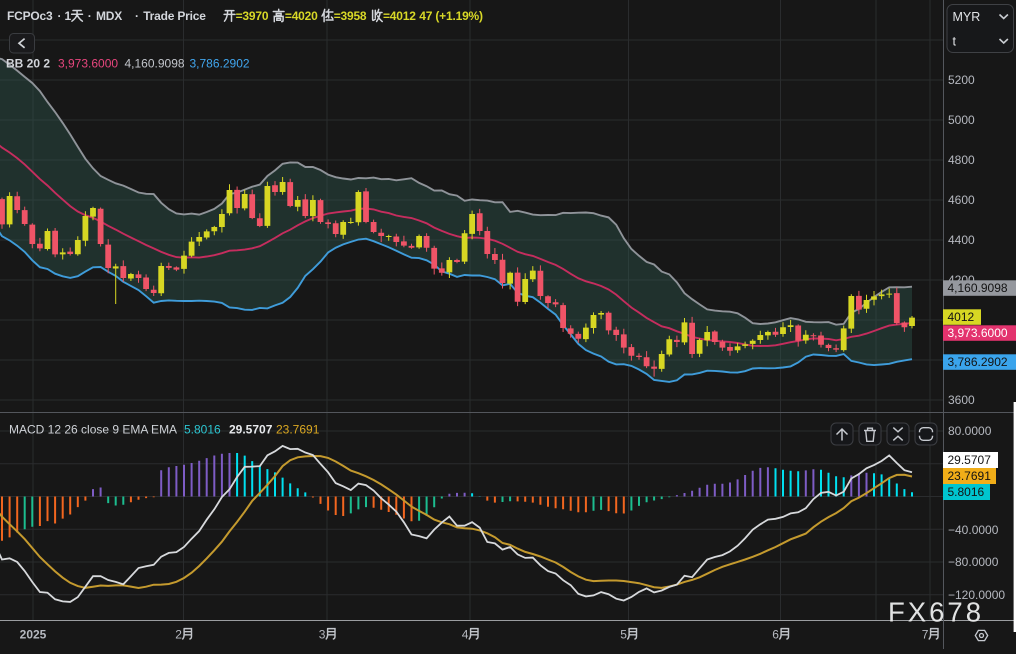  What do you see at coordinates (174, 16) in the screenshot?
I see `svg-text: Trade Price` at bounding box center [174, 16].